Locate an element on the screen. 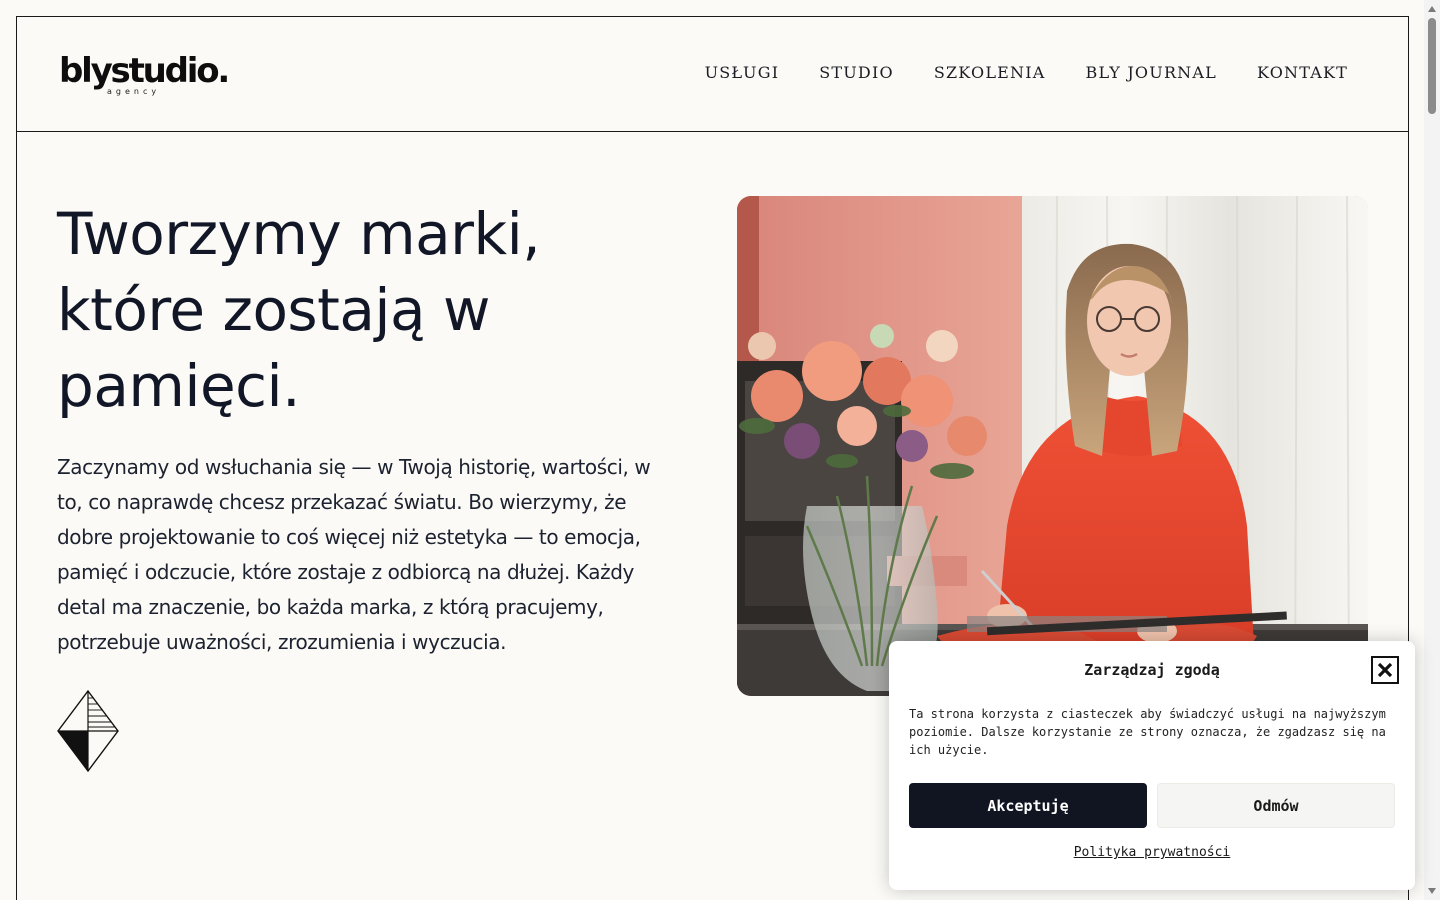  close-button is located at coordinates (1385, 670).